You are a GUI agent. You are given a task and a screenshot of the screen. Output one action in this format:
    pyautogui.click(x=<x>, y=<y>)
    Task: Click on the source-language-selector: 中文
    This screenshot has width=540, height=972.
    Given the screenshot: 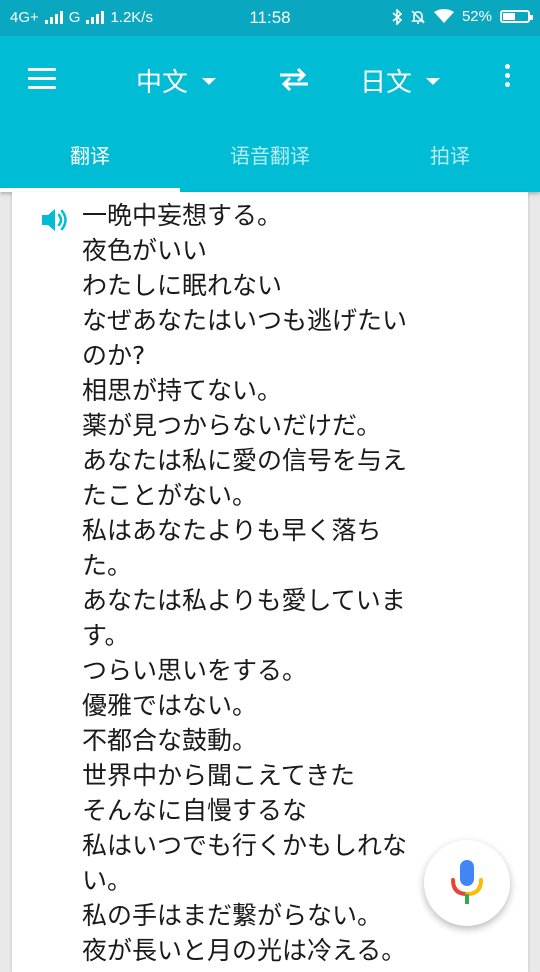 What is the action you would take?
    pyautogui.click(x=176, y=80)
    